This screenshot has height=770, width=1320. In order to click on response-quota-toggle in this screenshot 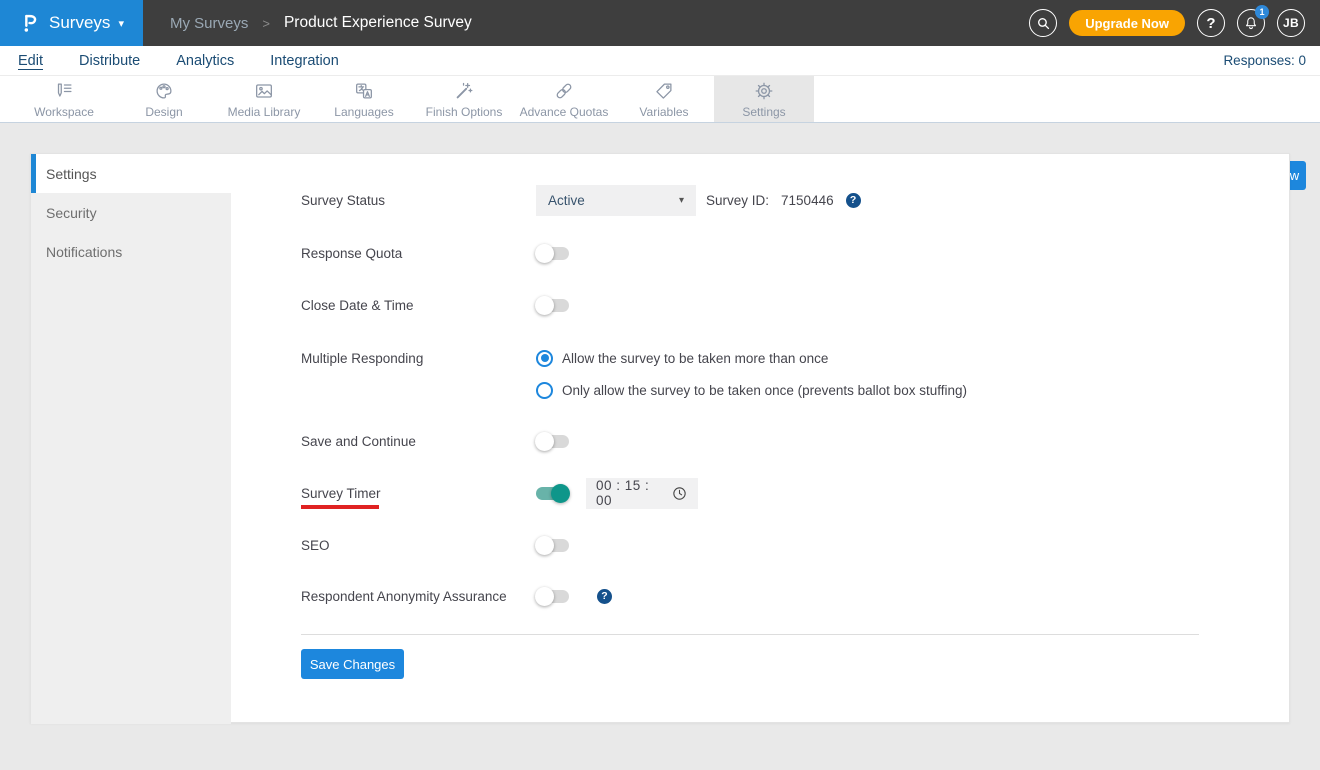, I will do `click(552, 253)`.